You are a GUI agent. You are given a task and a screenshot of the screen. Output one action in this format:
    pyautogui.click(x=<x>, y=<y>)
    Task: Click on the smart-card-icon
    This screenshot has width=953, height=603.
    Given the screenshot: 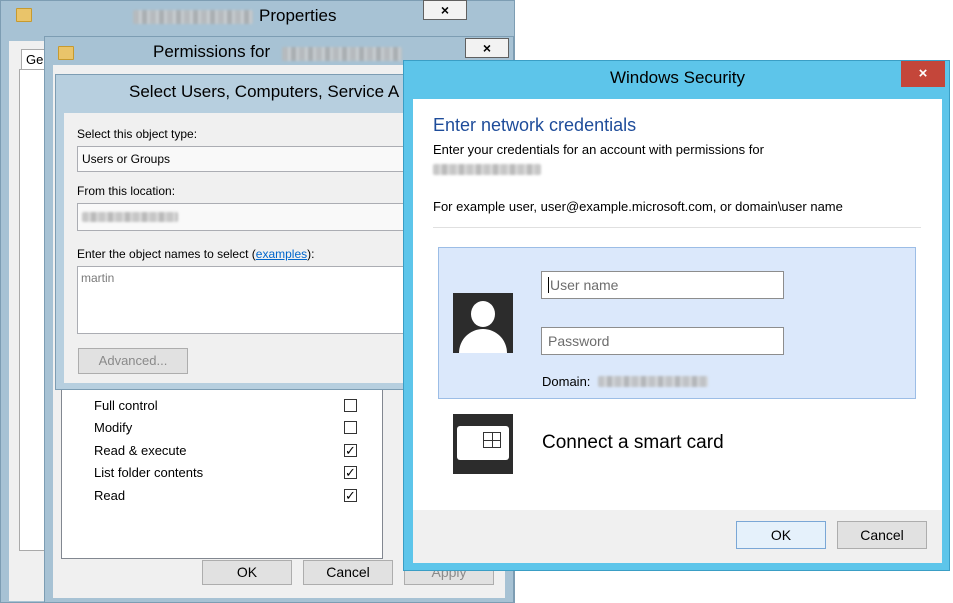 What is the action you would take?
    pyautogui.click(x=483, y=444)
    